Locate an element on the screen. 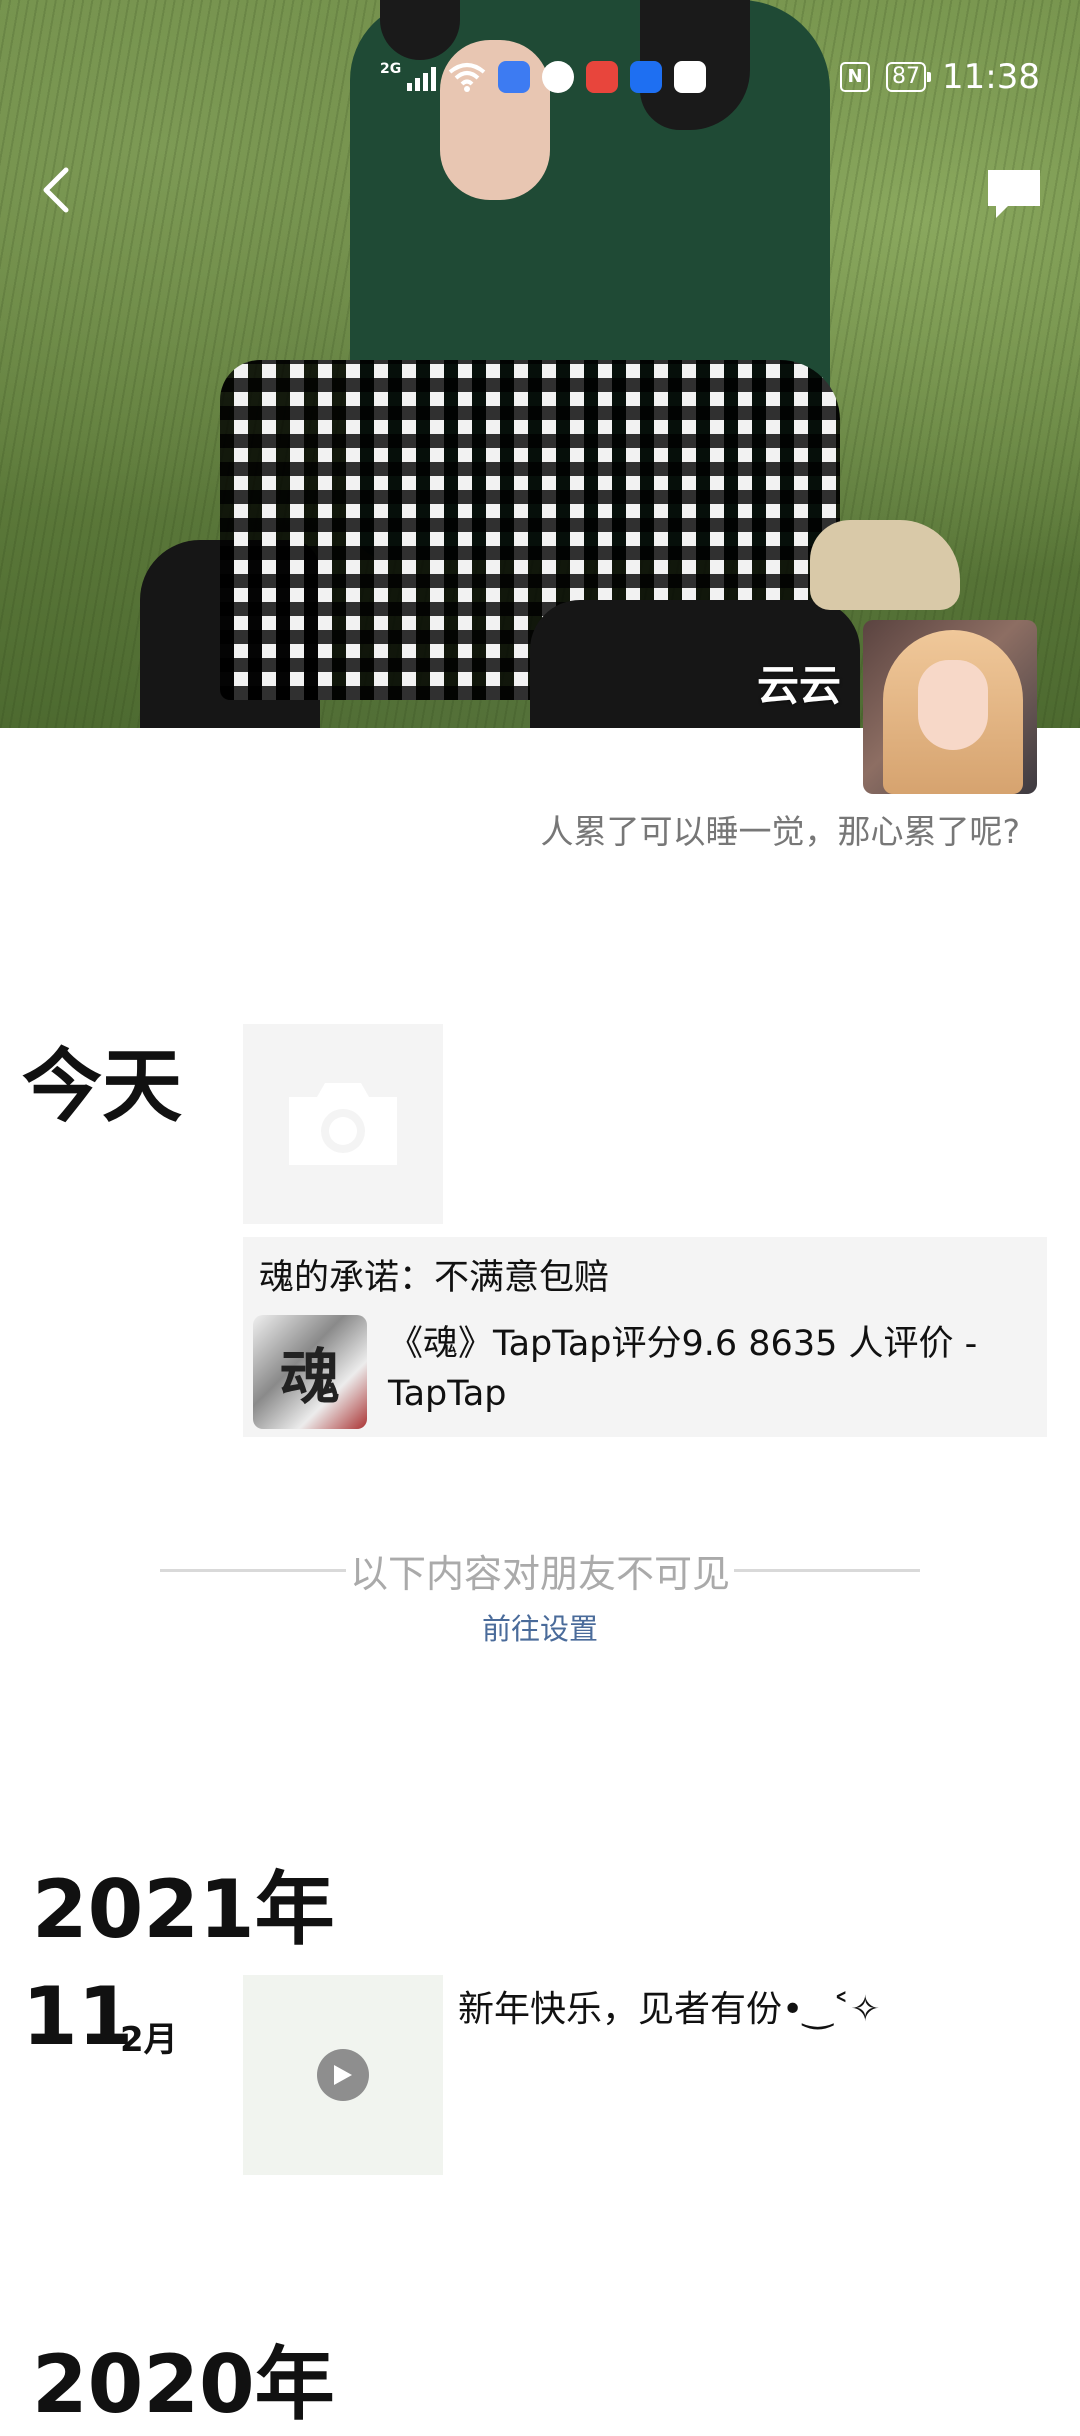 This screenshot has width=1080, height=2436. back-icon is located at coordinates (55, 190).